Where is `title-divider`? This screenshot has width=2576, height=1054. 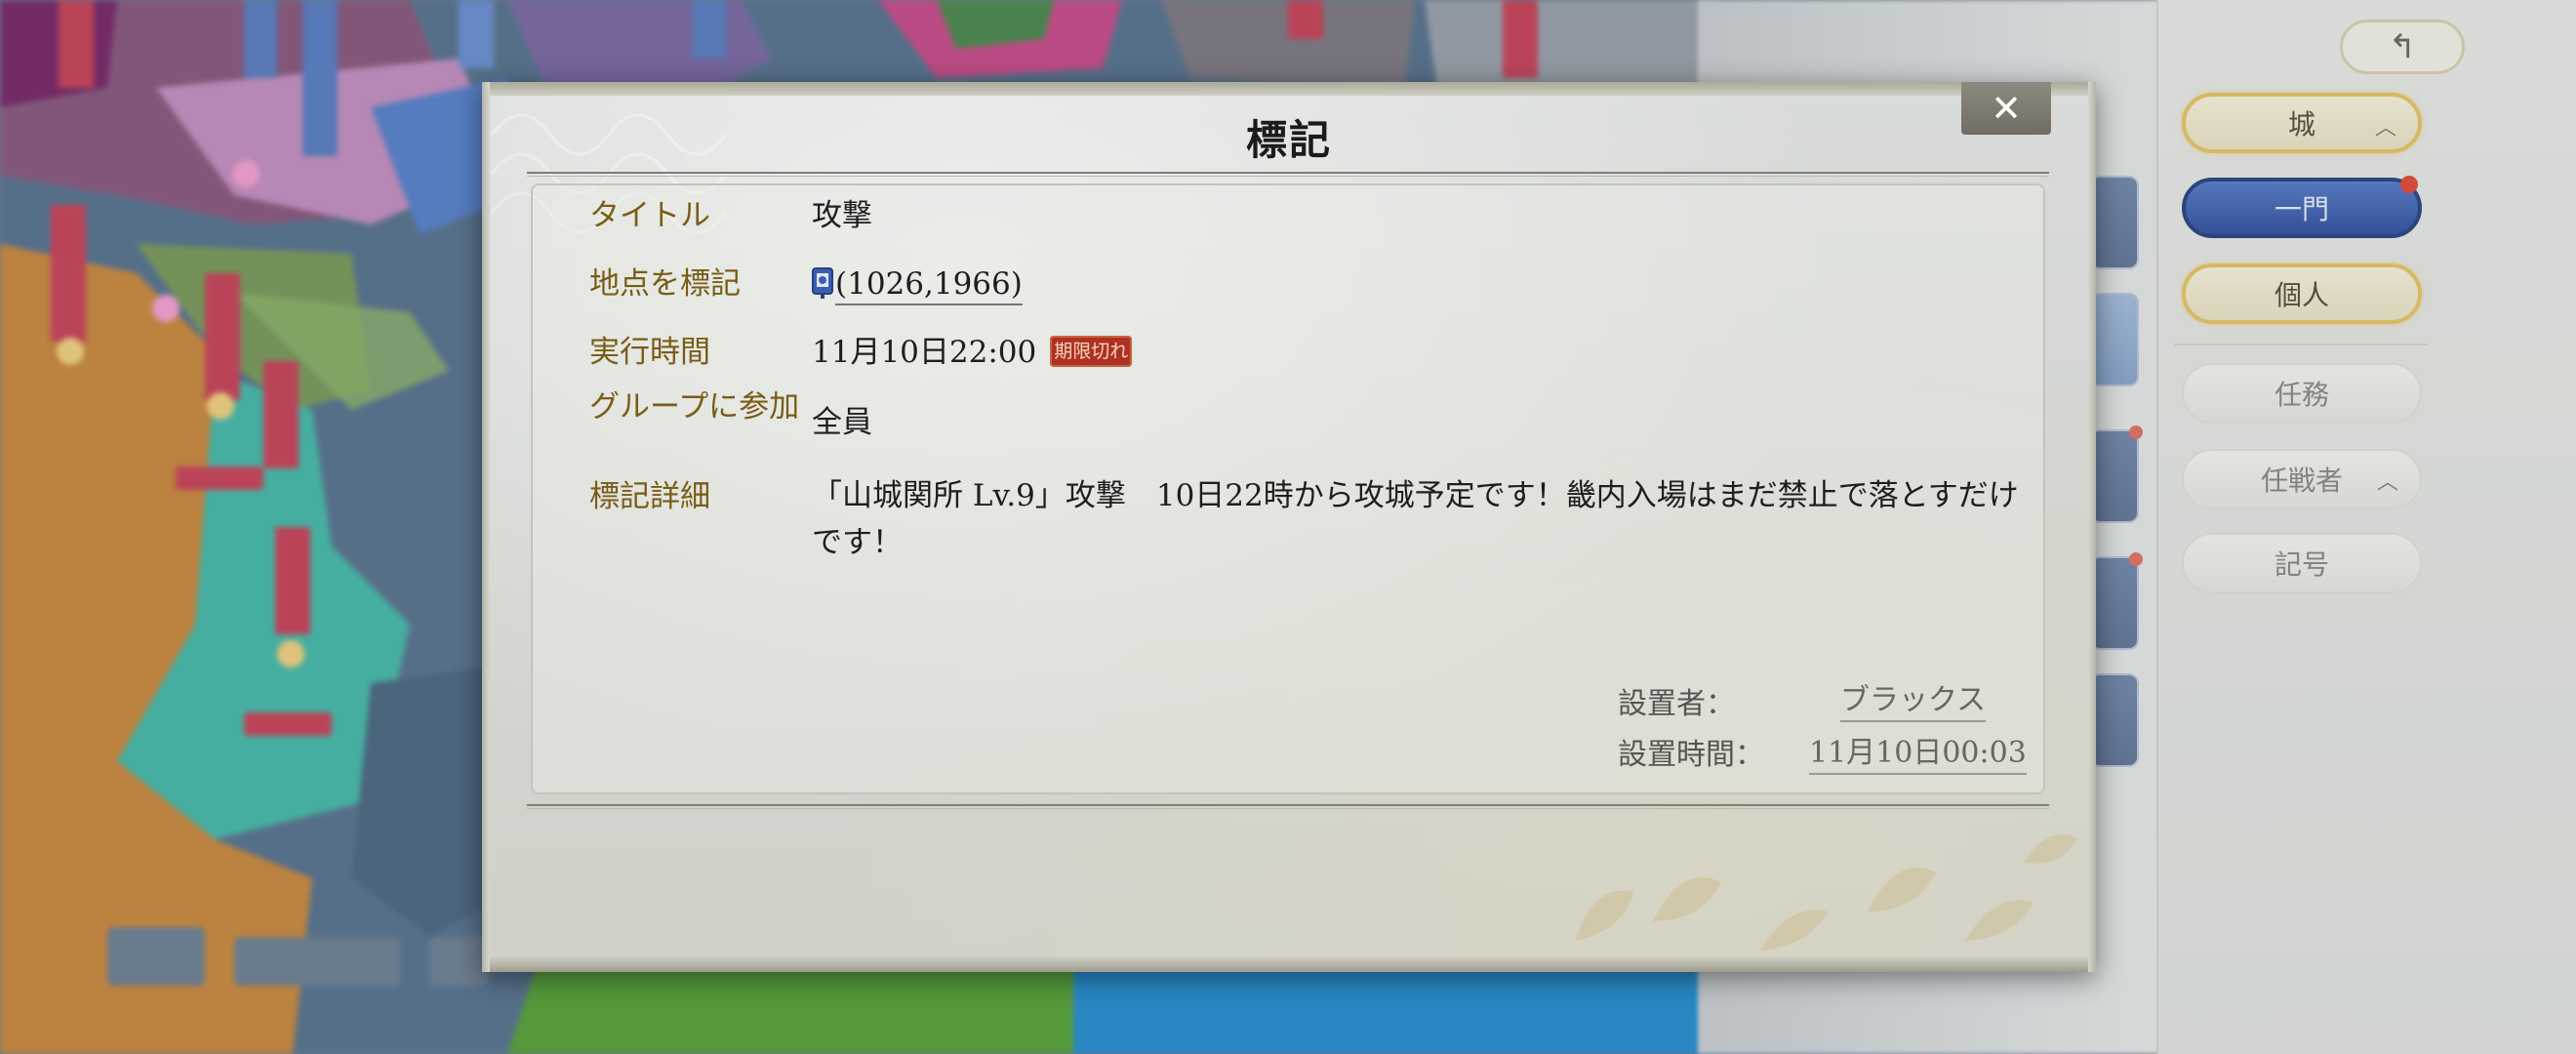 title-divider is located at coordinates (1288, 173).